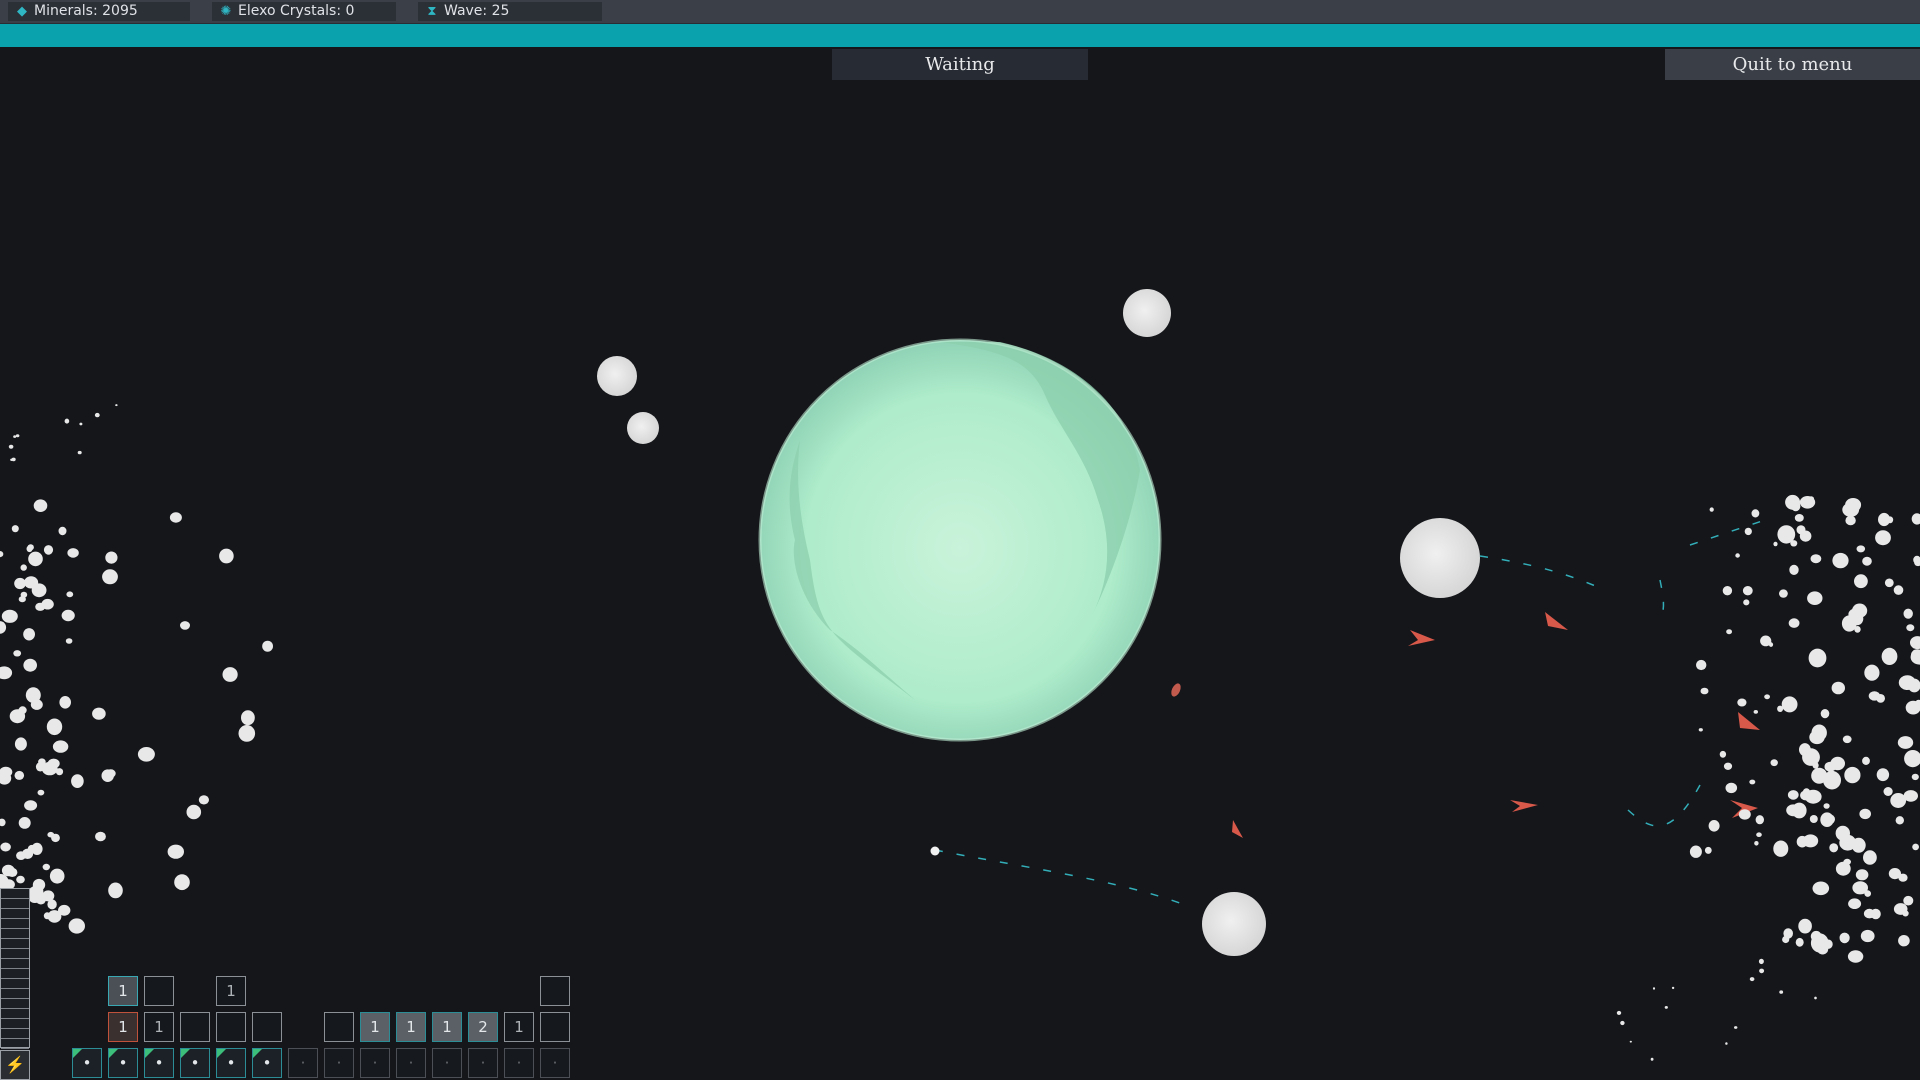 Image resolution: width=1920 pixels, height=1080 pixels. What do you see at coordinates (483, 1027) in the screenshot?
I see `toolbar-slot: 2` at bounding box center [483, 1027].